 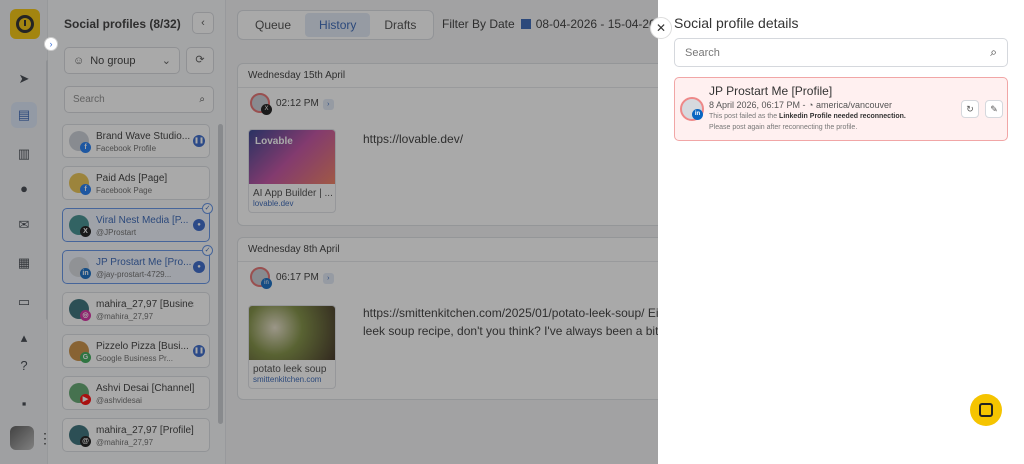 What do you see at coordinates (51, 44) in the screenshot?
I see `expand-sidebar-icon: ›` at bounding box center [51, 44].